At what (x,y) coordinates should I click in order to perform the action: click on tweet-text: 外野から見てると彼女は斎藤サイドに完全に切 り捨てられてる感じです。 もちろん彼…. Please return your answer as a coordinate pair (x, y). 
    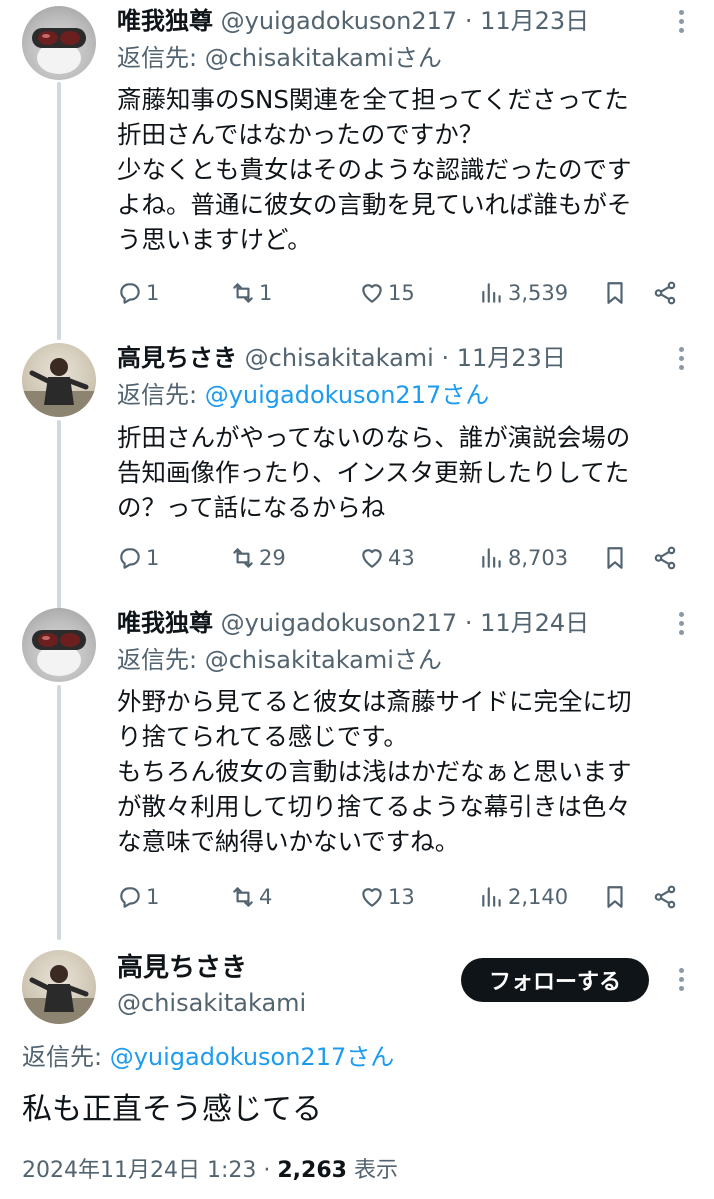
    Looking at the image, I should click on (374, 771).